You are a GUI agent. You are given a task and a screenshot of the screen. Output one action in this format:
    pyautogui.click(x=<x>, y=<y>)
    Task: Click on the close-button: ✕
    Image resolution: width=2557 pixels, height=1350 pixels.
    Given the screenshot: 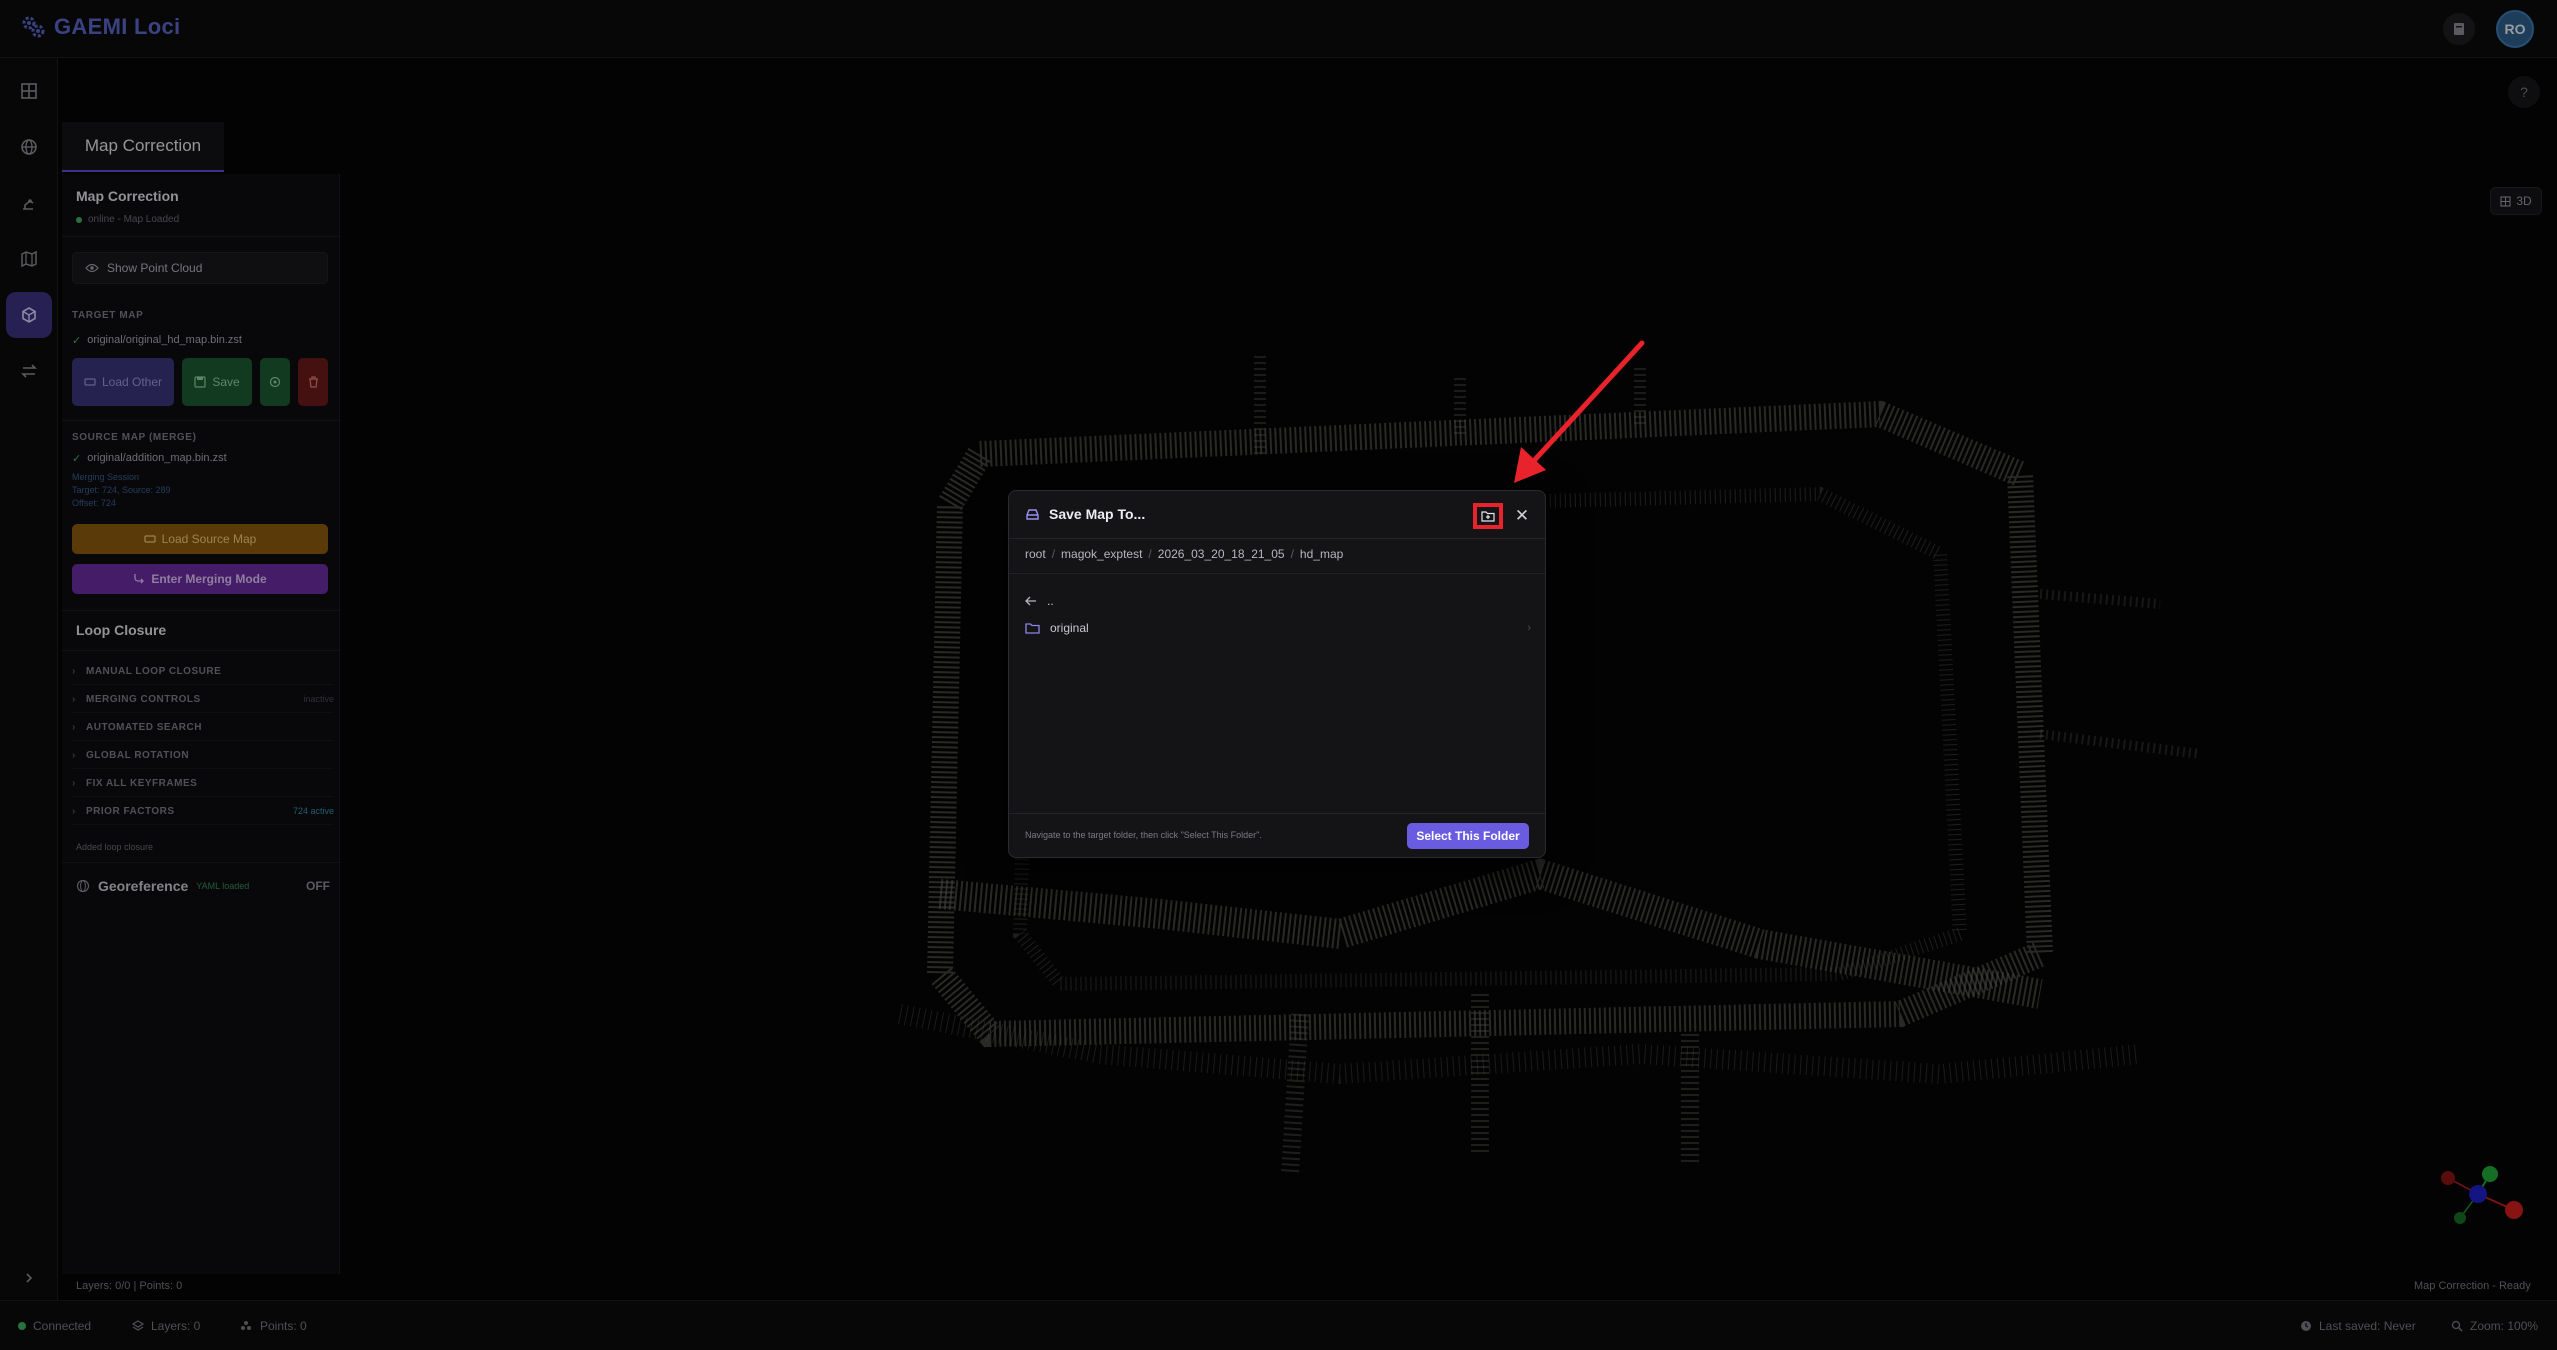 What is the action you would take?
    pyautogui.click(x=1522, y=516)
    